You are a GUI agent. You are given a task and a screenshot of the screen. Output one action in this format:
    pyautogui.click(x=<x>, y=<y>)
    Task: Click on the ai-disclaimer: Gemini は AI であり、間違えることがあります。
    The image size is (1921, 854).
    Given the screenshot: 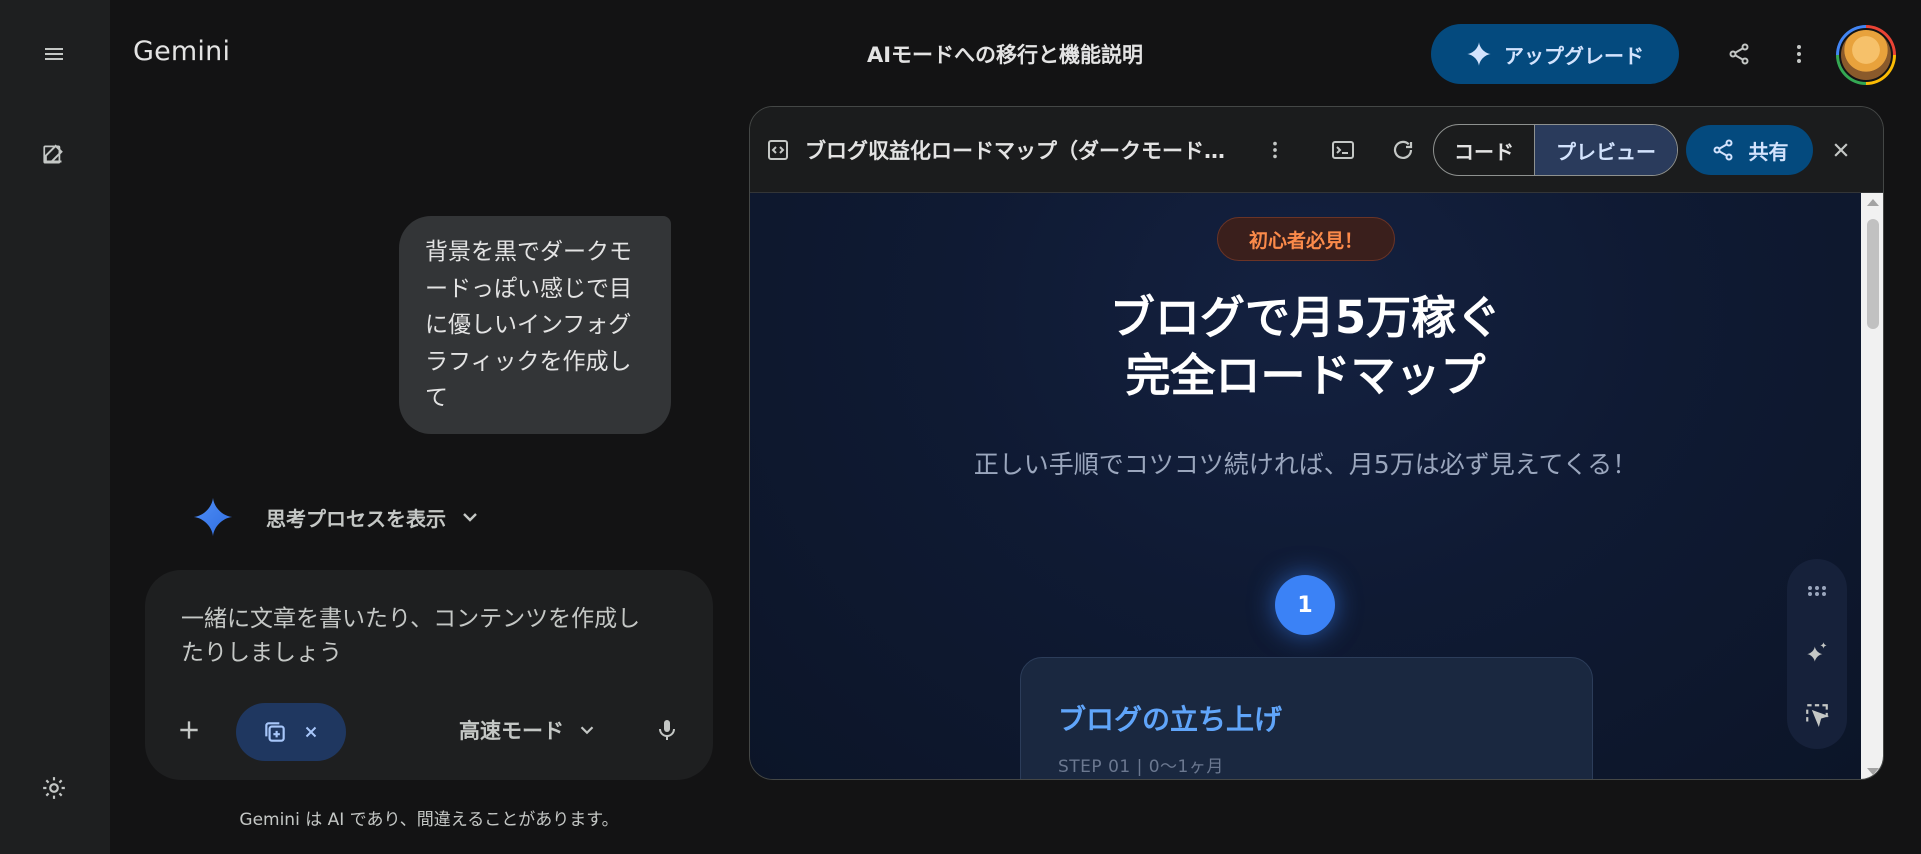 What is the action you would take?
    pyautogui.click(x=429, y=820)
    